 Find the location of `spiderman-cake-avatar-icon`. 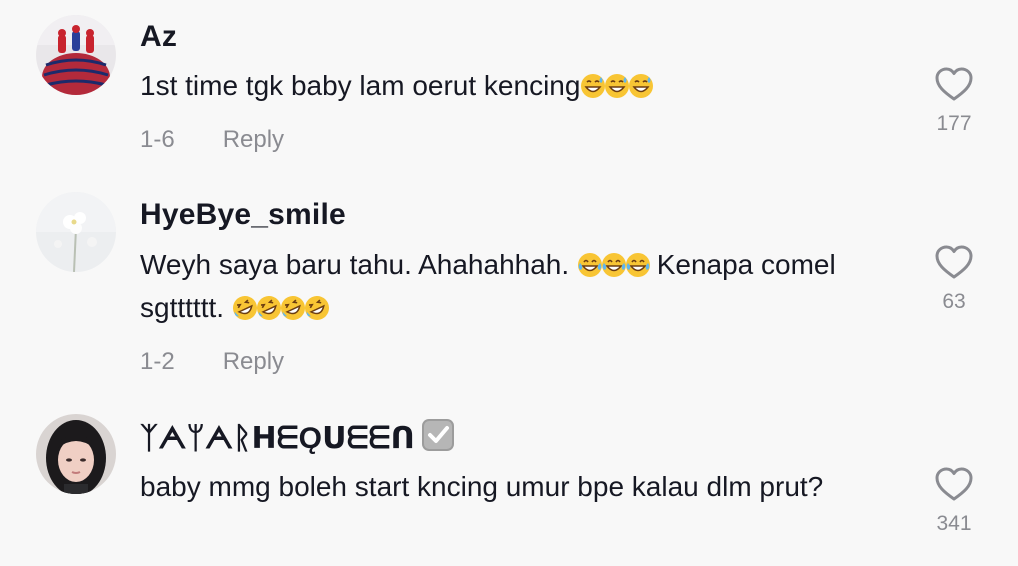

spiderman-cake-avatar-icon is located at coordinates (76, 55).